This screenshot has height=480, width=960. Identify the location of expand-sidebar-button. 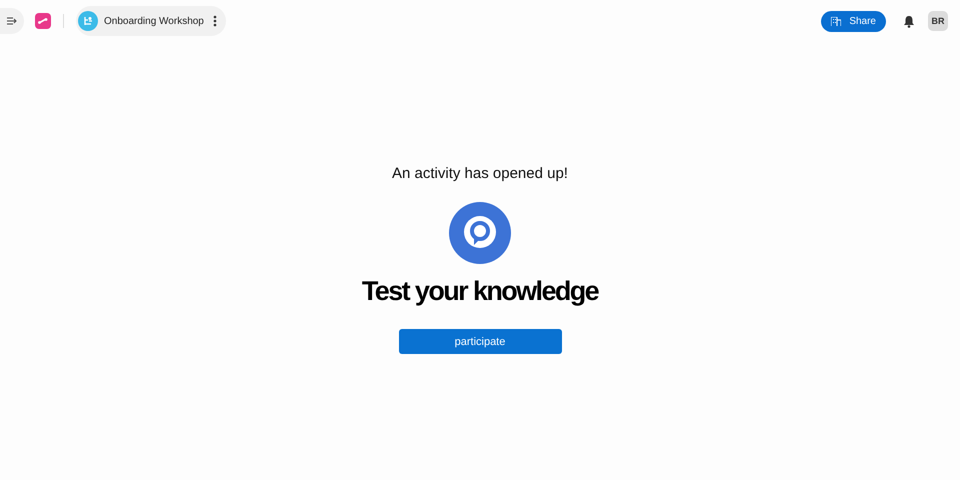
(12, 21).